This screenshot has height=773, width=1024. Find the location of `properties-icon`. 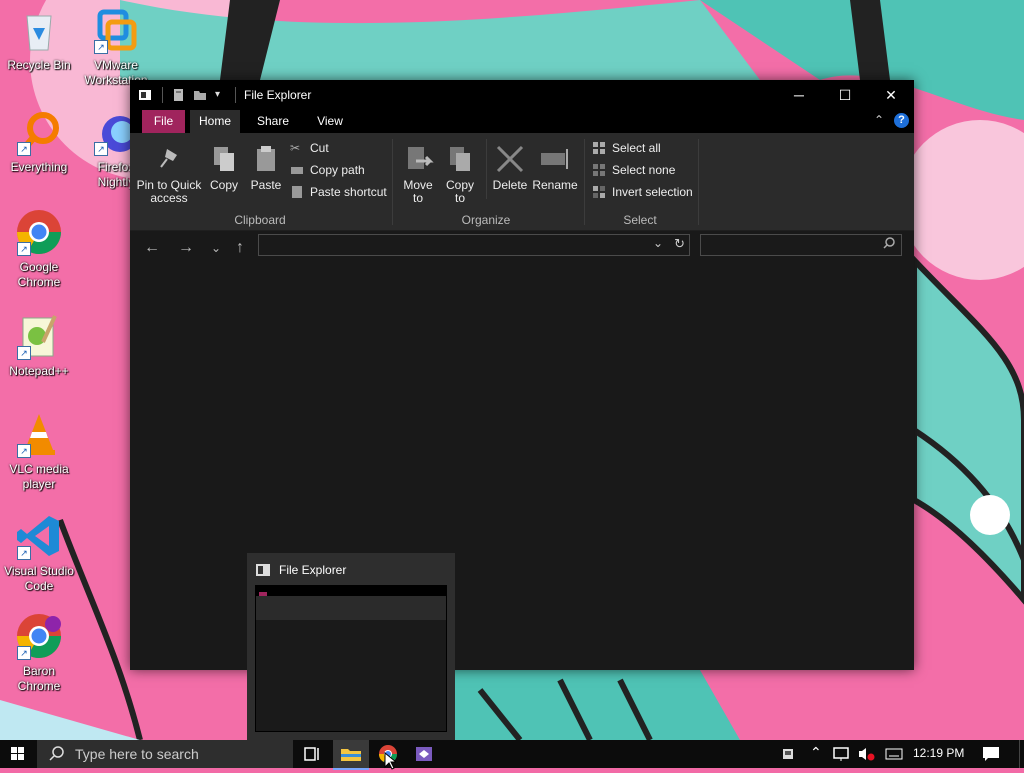

properties-icon is located at coordinates (178, 95).